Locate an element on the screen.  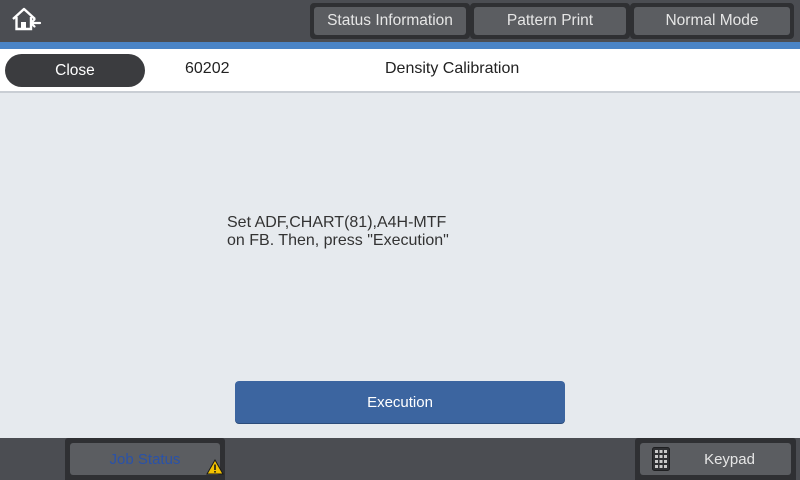
status-information-button: Status Information is located at coordinates (390, 21).